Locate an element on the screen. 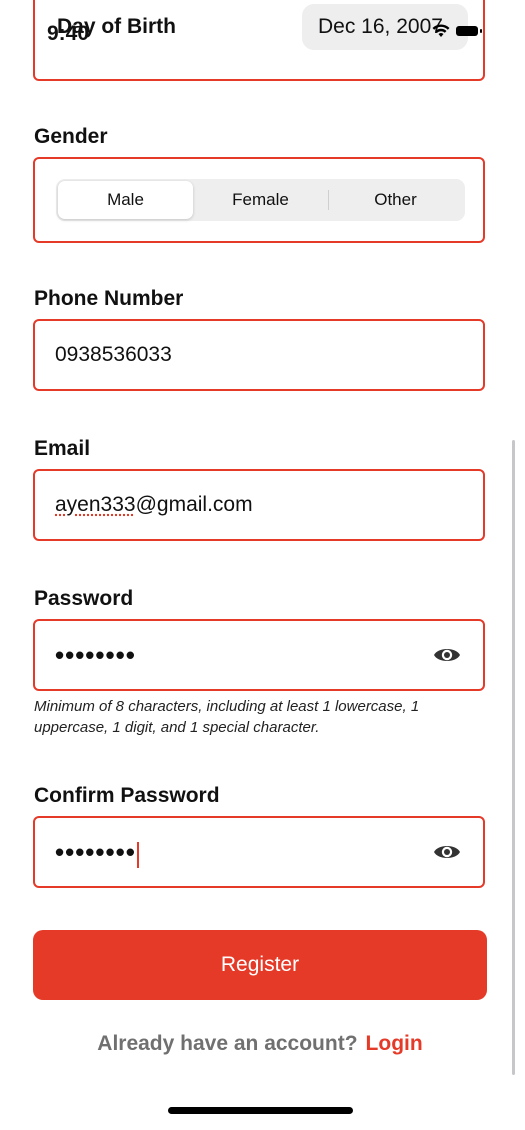  confirm-password-field: •••••••• is located at coordinates (259, 852).